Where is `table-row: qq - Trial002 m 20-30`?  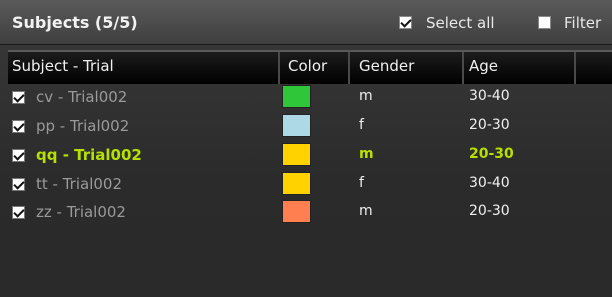
table-row: qq - Trial002 m 20-30 is located at coordinates (310, 155).